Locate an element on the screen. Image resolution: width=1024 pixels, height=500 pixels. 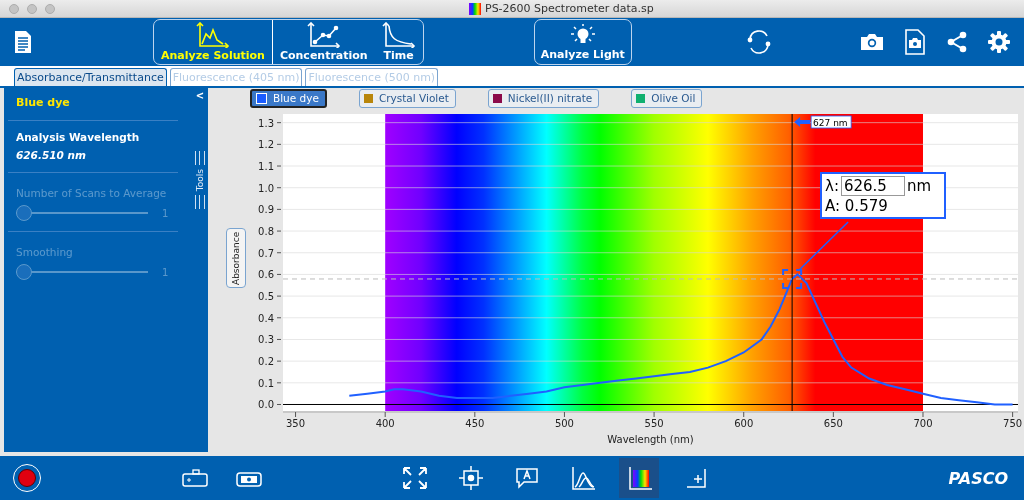
x-tick-label: 600 is located at coordinates (744, 423).